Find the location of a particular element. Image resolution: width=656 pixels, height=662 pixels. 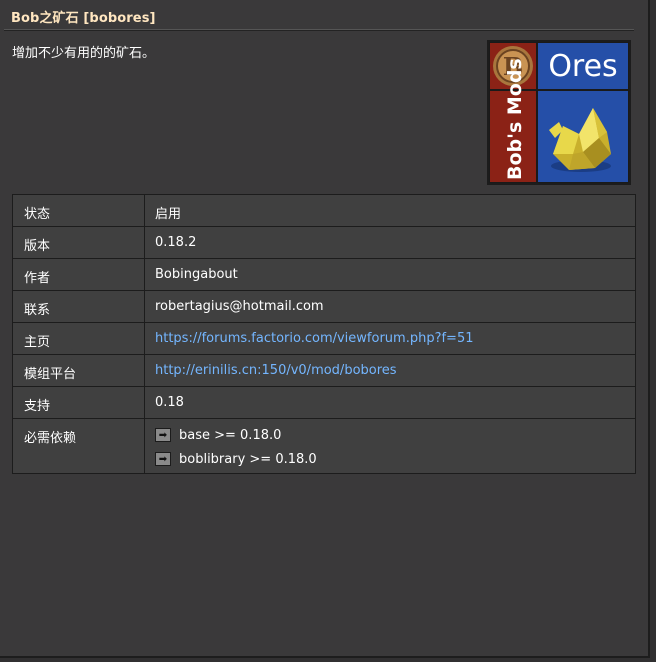

dependency-item: ➡ boblibrary >= 0.18.0 is located at coordinates (395, 459).